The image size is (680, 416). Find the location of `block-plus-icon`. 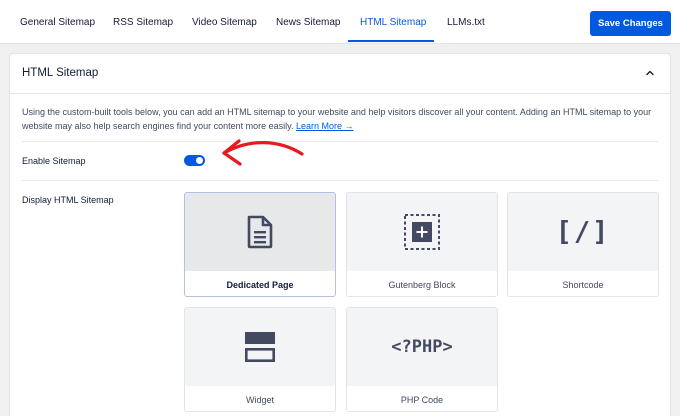

block-plus-icon is located at coordinates (422, 232).